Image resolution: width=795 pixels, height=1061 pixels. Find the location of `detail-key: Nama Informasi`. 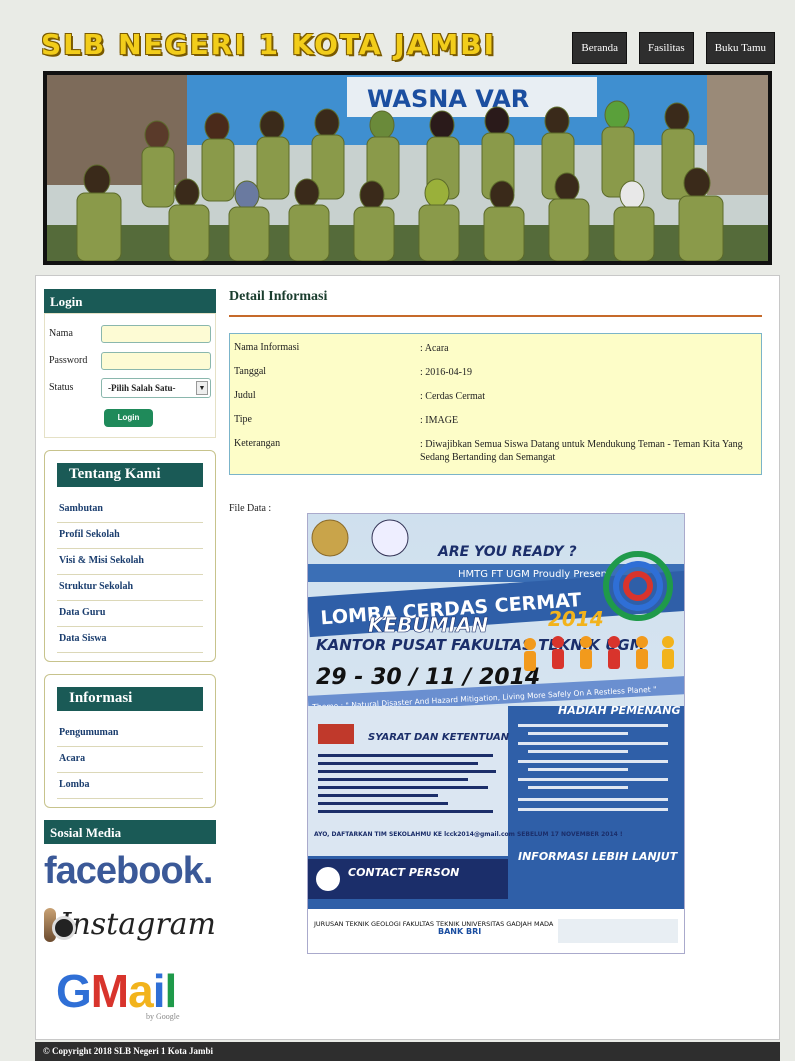

detail-key: Nama Informasi is located at coordinates (267, 347).